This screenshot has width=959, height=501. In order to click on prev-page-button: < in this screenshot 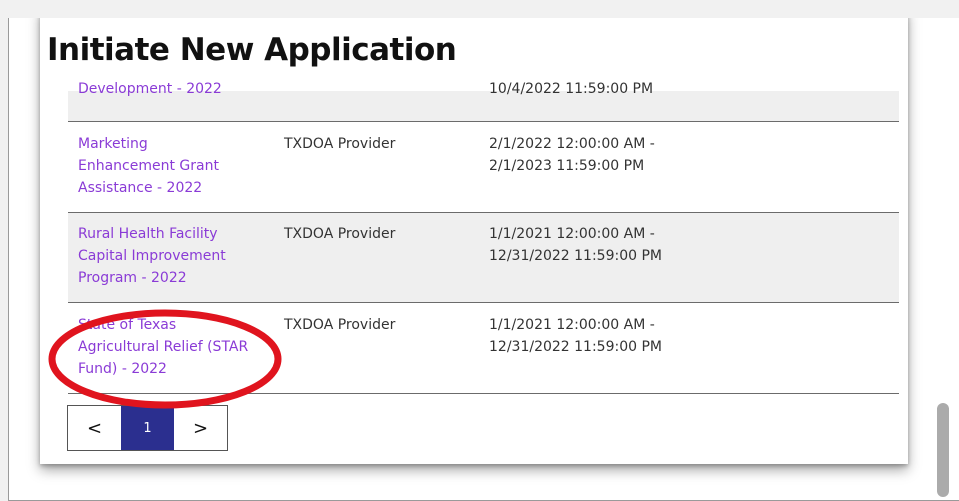, I will do `click(94, 428)`.